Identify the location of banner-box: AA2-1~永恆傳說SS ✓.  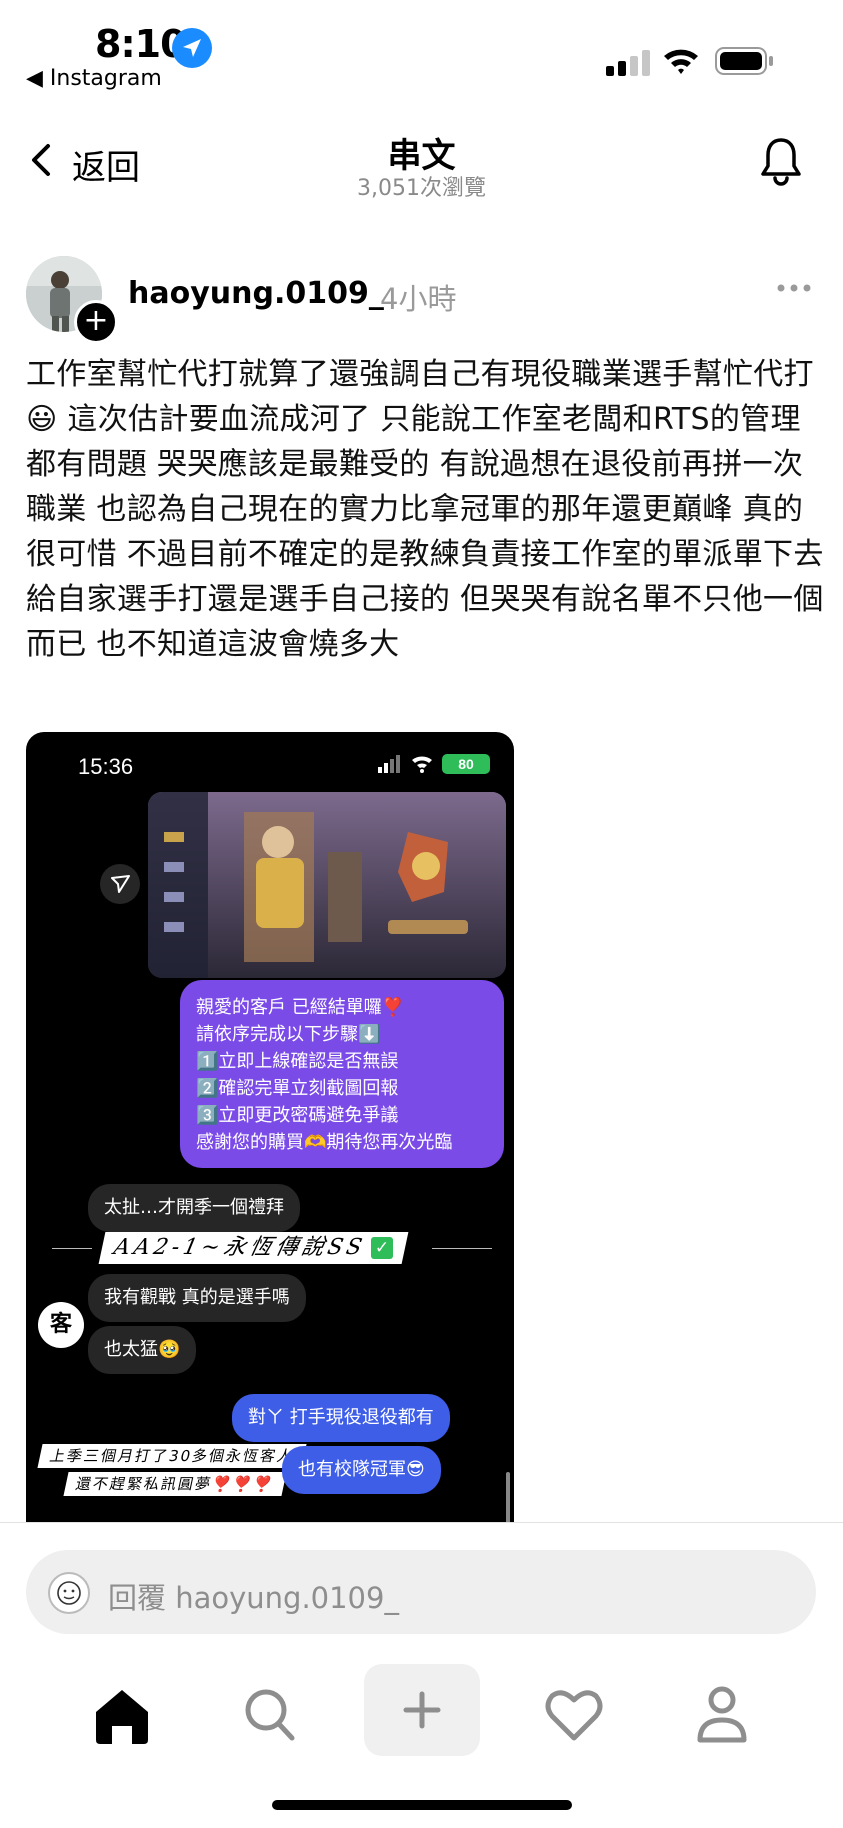
(253, 1248).